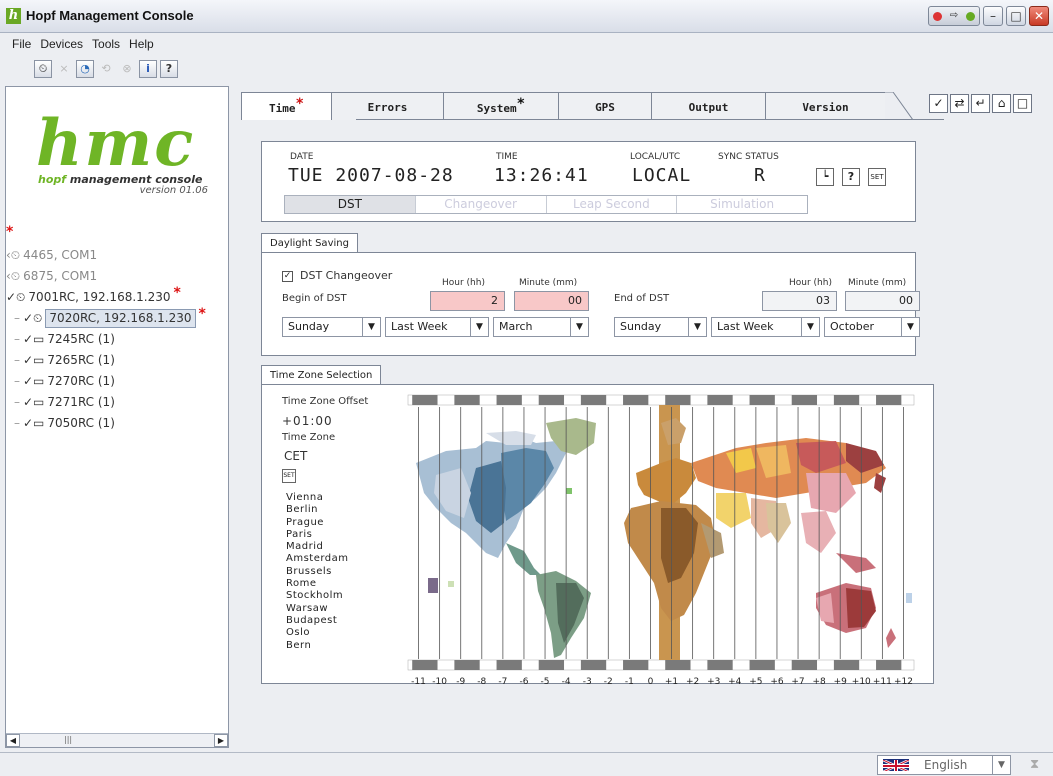 Image resolution: width=1053 pixels, height=776 pixels. What do you see at coordinates (825, 177) in the screenshot?
I see `utc-toggle-icon: ┕` at bounding box center [825, 177].